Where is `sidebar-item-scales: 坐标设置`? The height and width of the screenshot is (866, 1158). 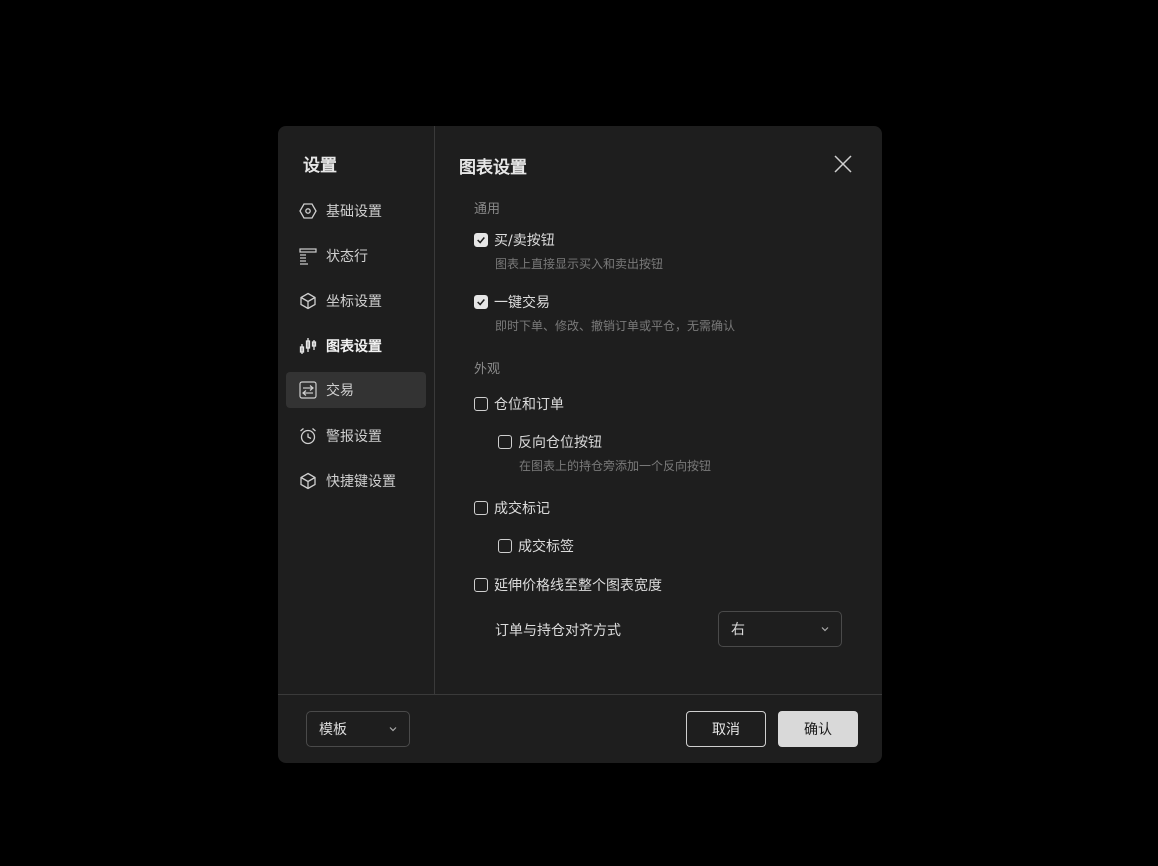
sidebar-item-scales: 坐标设置 is located at coordinates (356, 301).